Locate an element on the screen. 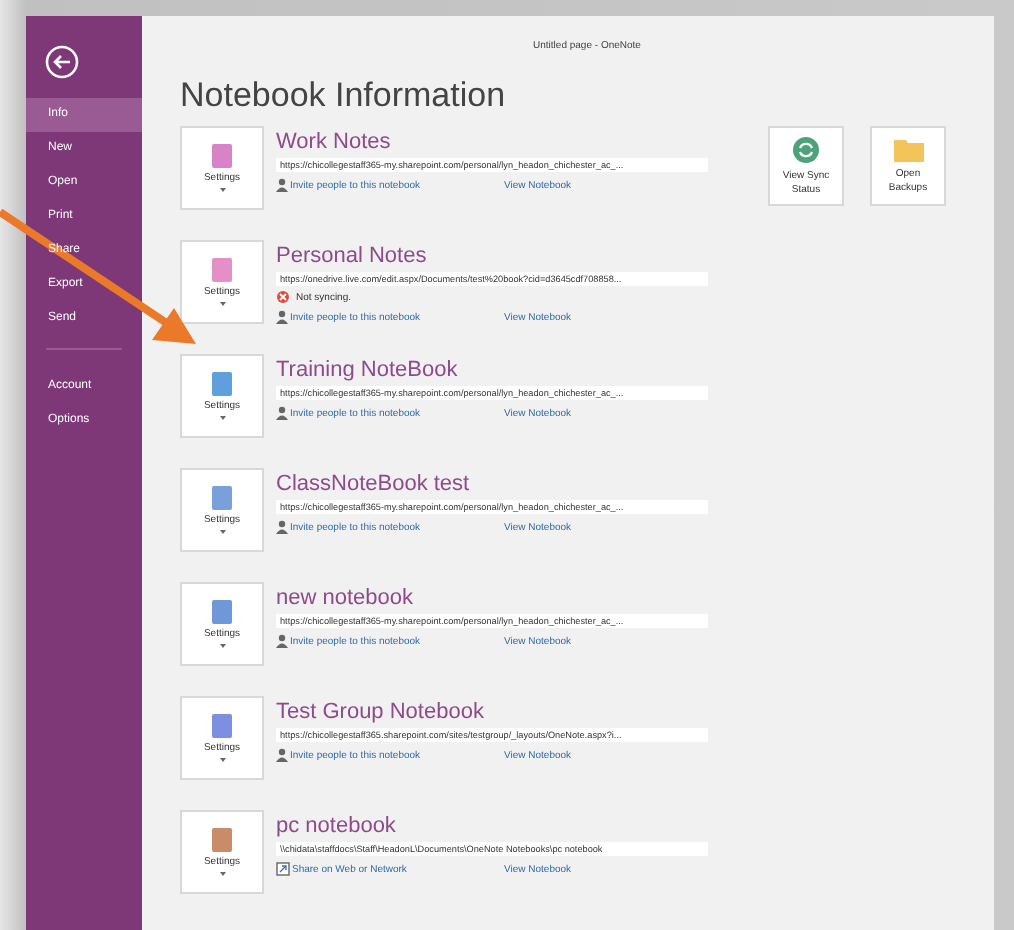 The image size is (1014, 930). sync-icon is located at coordinates (806, 150).